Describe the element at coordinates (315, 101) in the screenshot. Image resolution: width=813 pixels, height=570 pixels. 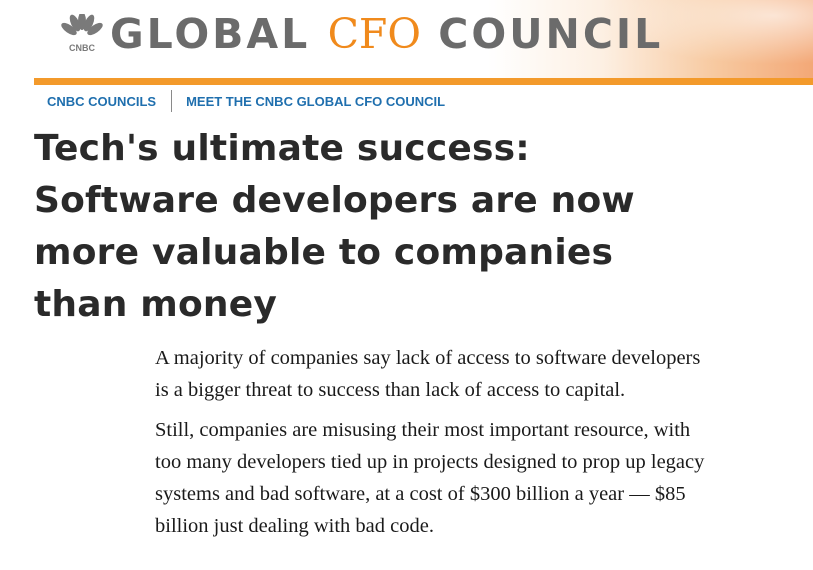
I see `breadcrumb-meet-council: MEET THE CNBC GLOBAL CFO COUNCIL` at that location.